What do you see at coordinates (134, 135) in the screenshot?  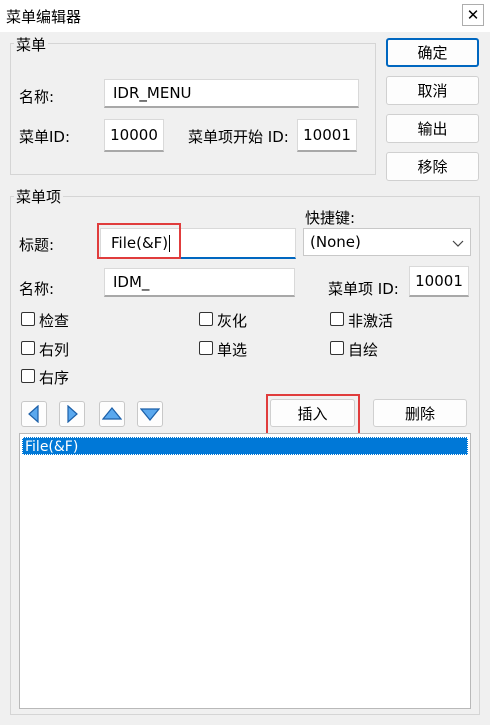 I see `menu-id-field: 10000` at bounding box center [134, 135].